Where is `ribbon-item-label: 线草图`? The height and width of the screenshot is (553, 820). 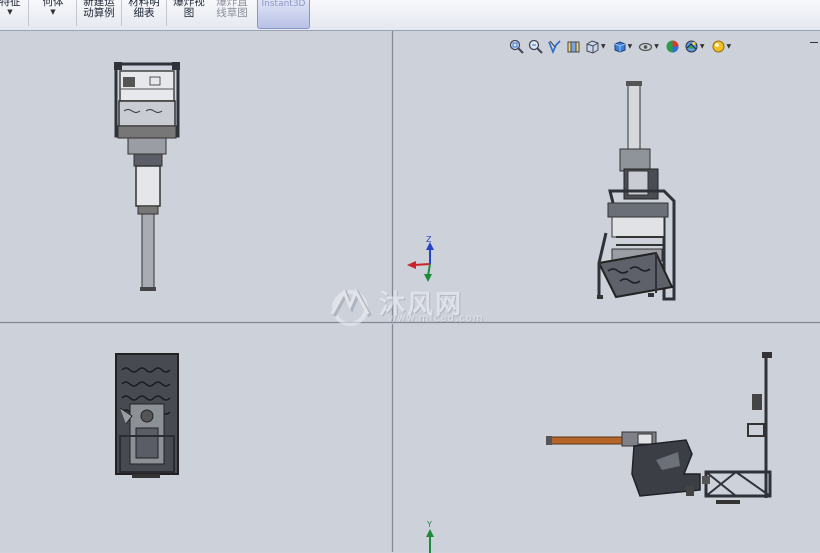
ribbon-item-label: 线草图 is located at coordinates (232, 13).